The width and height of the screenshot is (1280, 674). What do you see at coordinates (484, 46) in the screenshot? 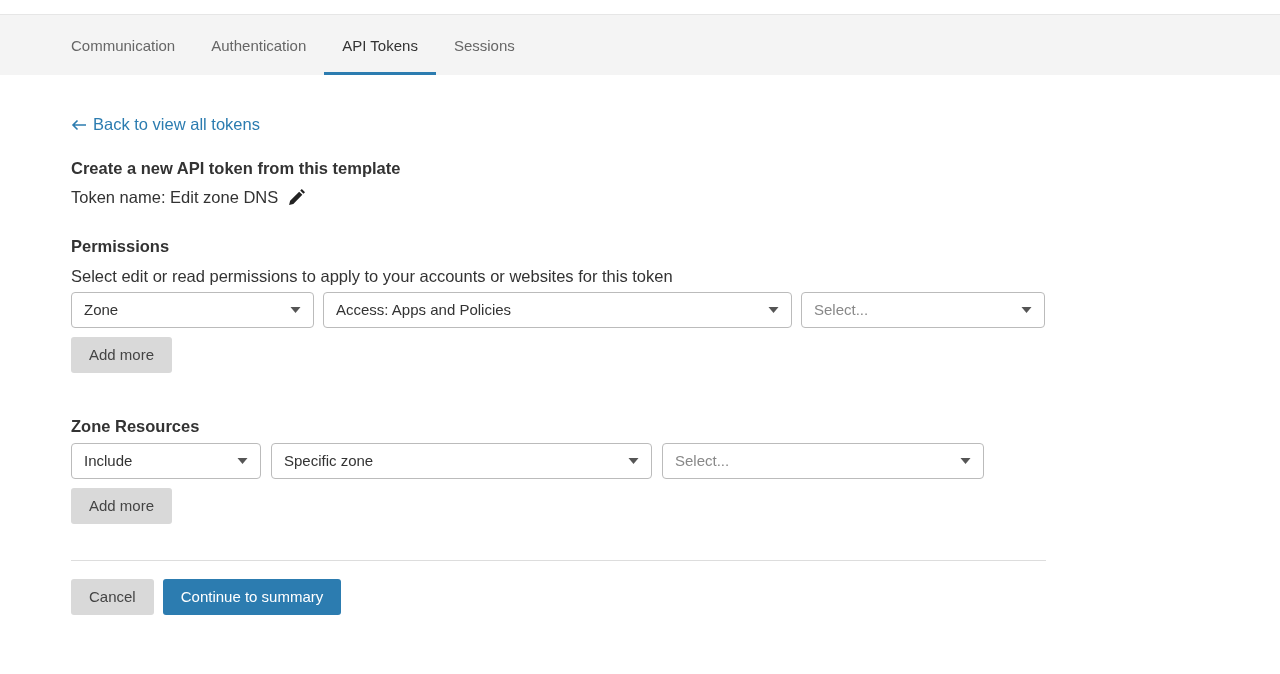
I see `tab: Sessions` at bounding box center [484, 46].